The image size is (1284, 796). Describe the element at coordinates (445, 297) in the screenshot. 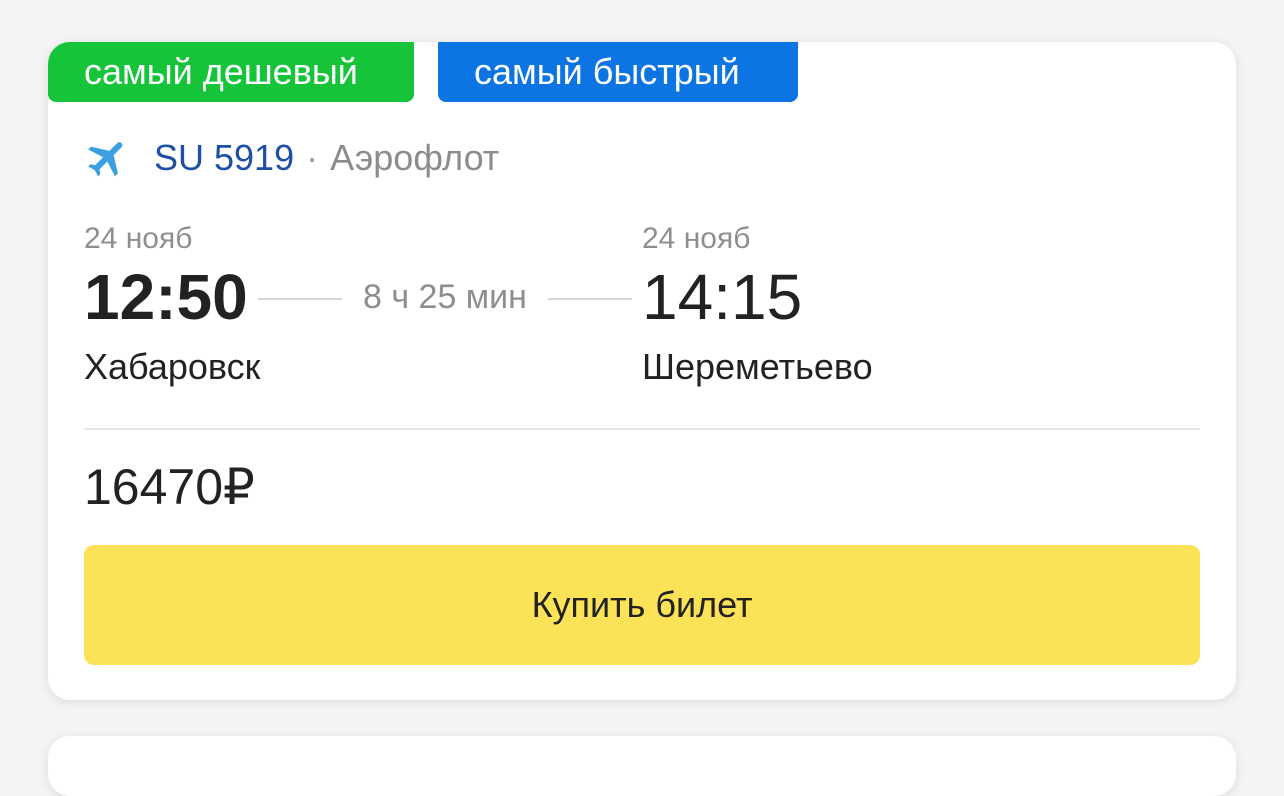

I see `flight-duration: 8 ч 25 мин` at that location.